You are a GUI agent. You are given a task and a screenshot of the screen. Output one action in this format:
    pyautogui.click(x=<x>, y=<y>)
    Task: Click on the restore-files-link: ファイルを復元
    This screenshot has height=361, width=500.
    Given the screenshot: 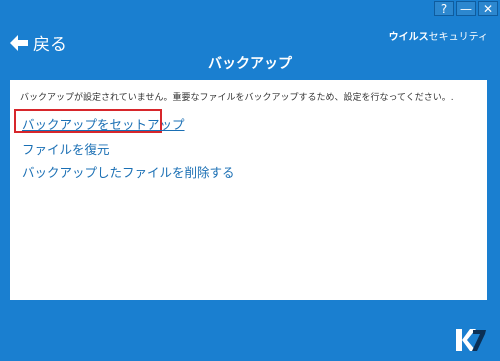 What is the action you would take?
    pyautogui.click(x=66, y=148)
    